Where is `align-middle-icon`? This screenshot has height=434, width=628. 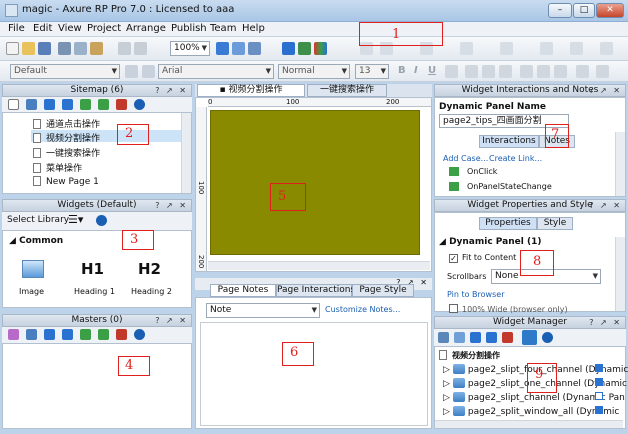
align-middle-icon is located at coordinates (543, 71).